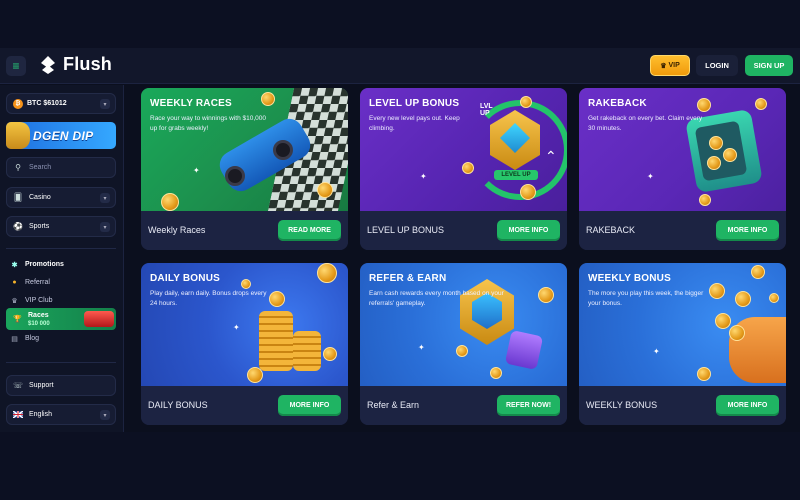 This screenshot has width=800, height=500. Describe the element at coordinates (18, 167) in the screenshot. I see `search-icon: ⚲` at that location.